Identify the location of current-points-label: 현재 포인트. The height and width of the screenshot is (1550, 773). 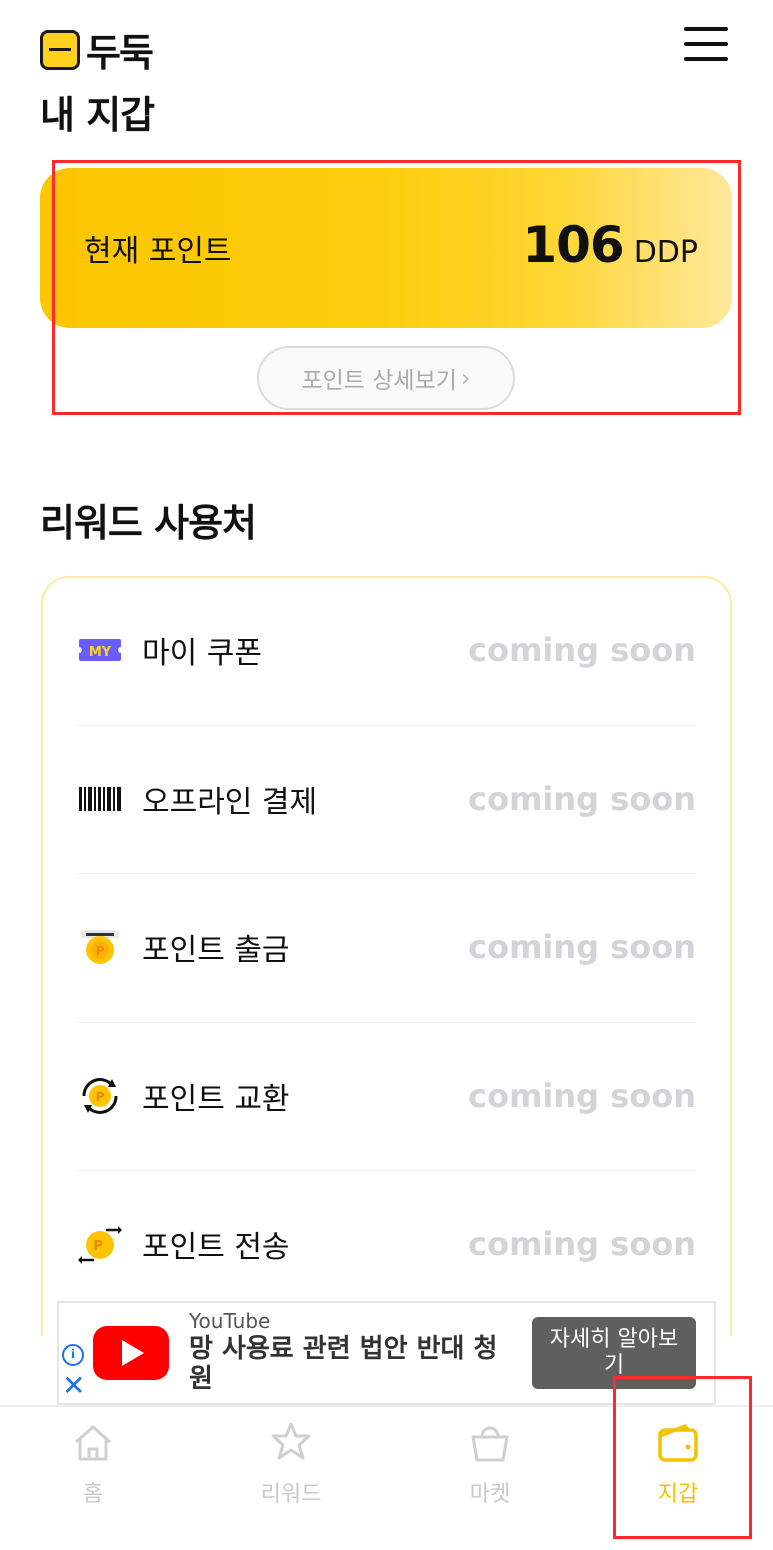
(158, 251).